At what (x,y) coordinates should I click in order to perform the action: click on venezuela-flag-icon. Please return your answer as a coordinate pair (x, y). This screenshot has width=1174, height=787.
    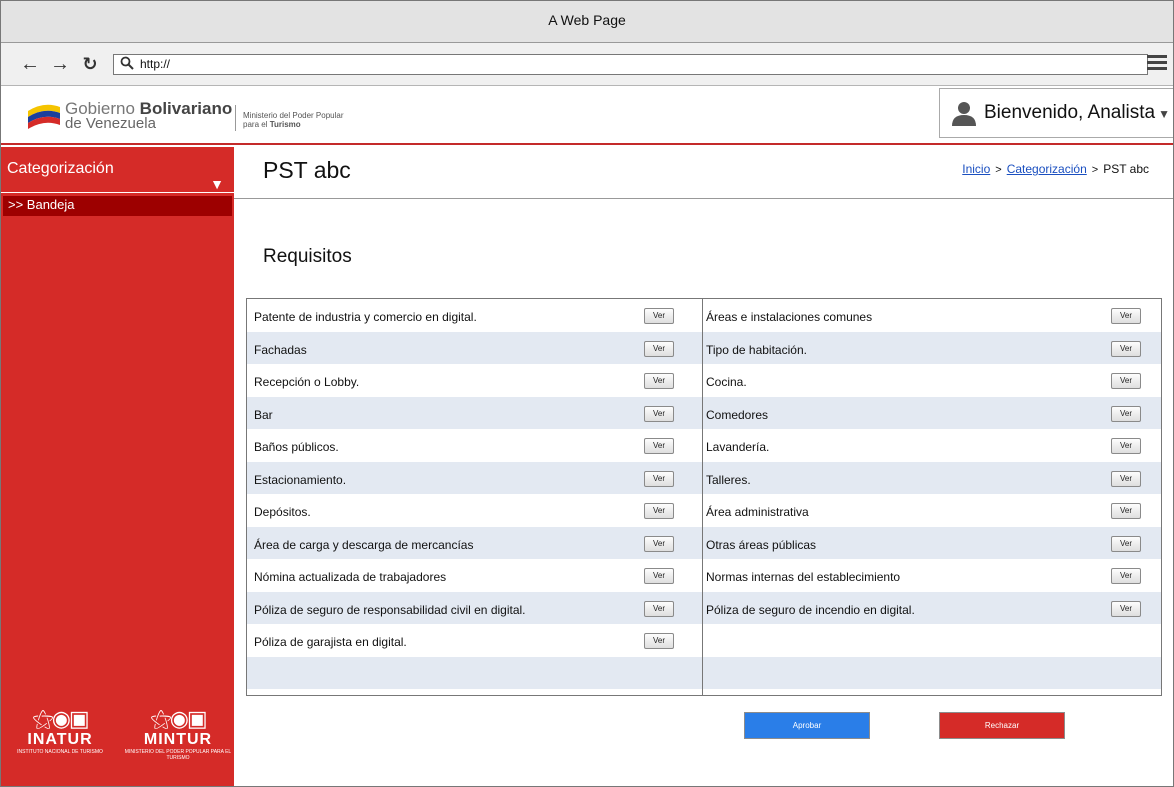
    Looking at the image, I should click on (44, 116).